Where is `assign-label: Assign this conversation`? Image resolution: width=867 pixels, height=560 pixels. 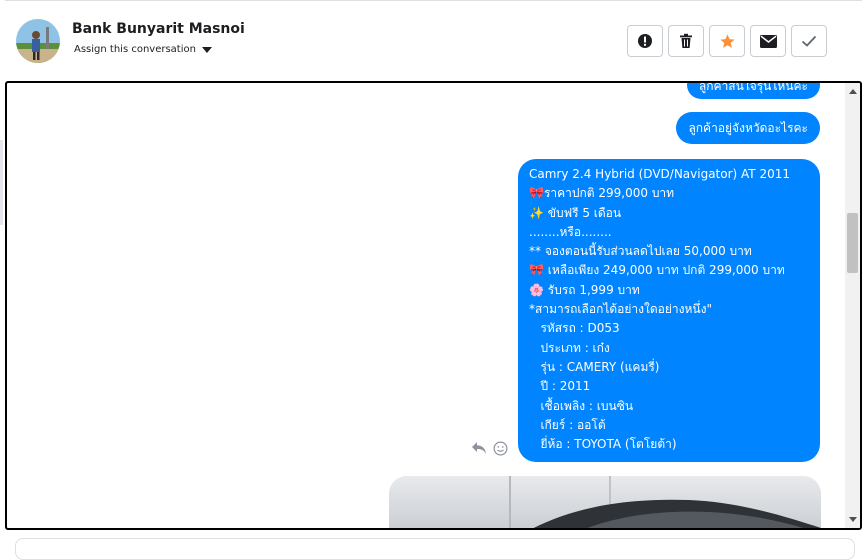 assign-label: Assign this conversation is located at coordinates (135, 49).